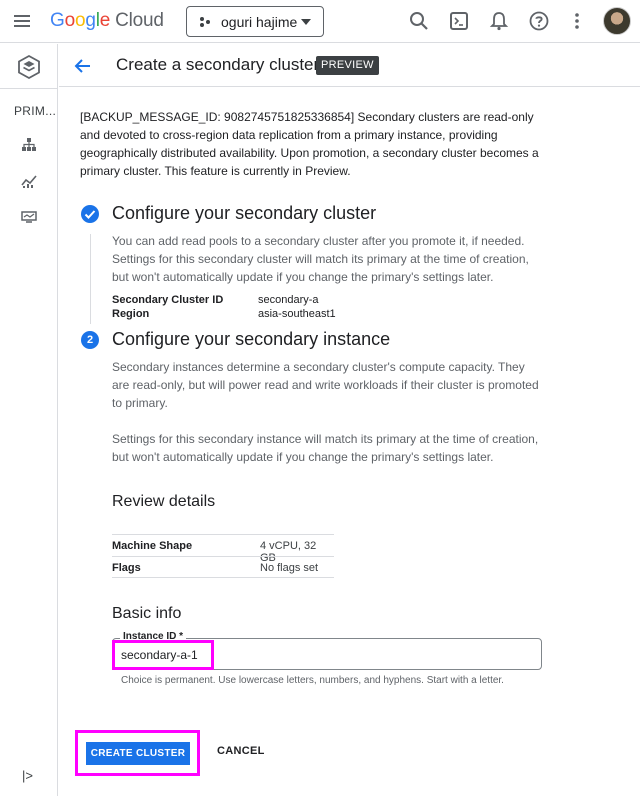  Describe the element at coordinates (297, 314) in the screenshot. I see `field-value: asia-southeast1` at that location.